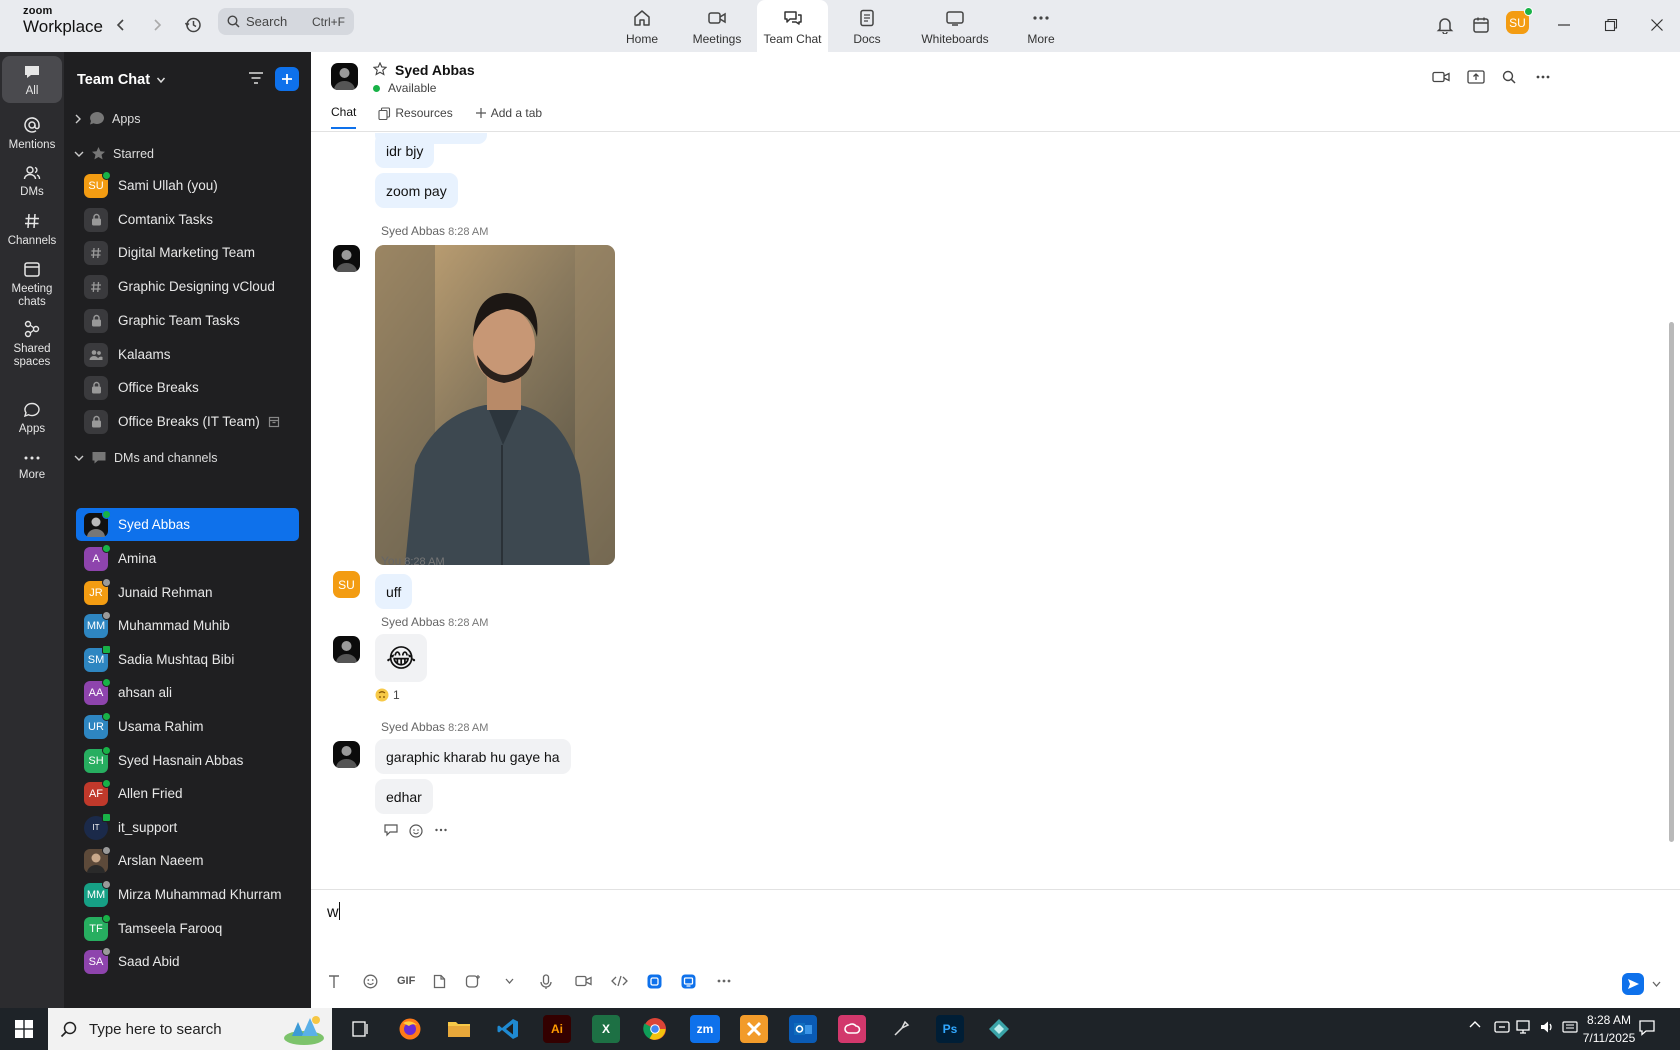  What do you see at coordinates (24, 1029) in the screenshot?
I see `windows-start-icon` at bounding box center [24, 1029].